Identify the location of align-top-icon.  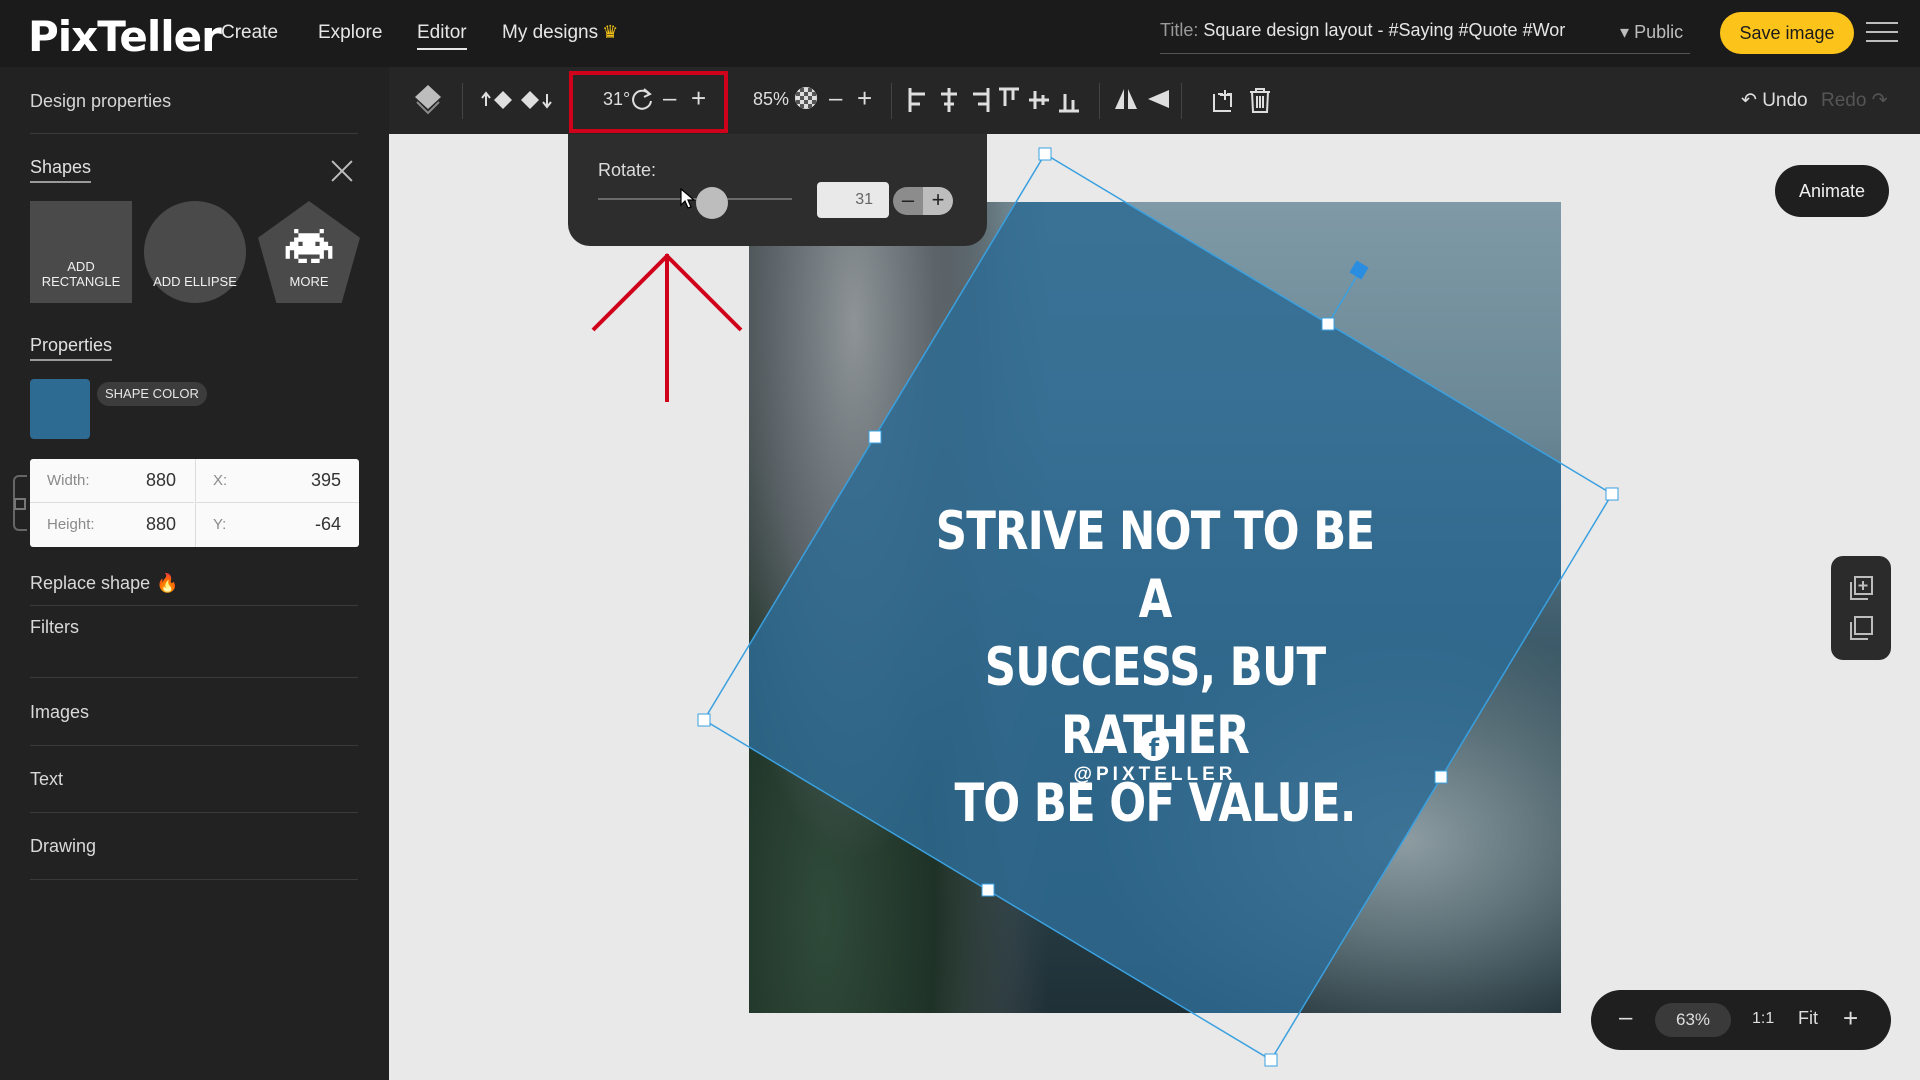
(1009, 100).